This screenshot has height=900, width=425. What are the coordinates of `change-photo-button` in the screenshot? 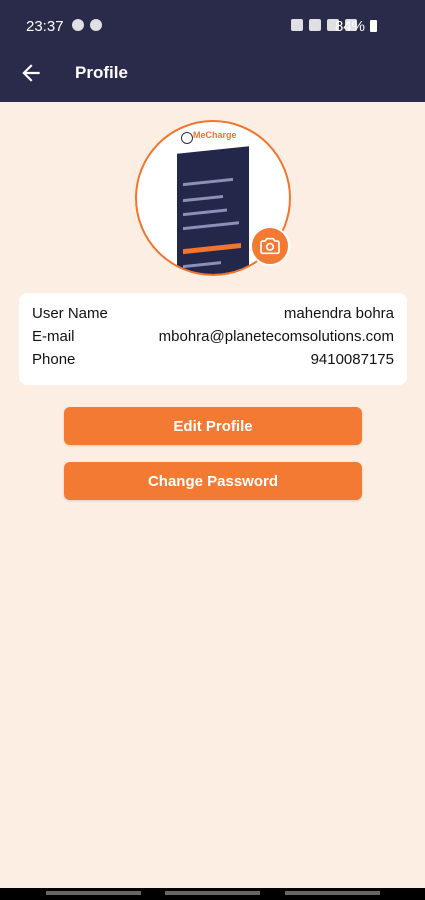 It's located at (270, 246).